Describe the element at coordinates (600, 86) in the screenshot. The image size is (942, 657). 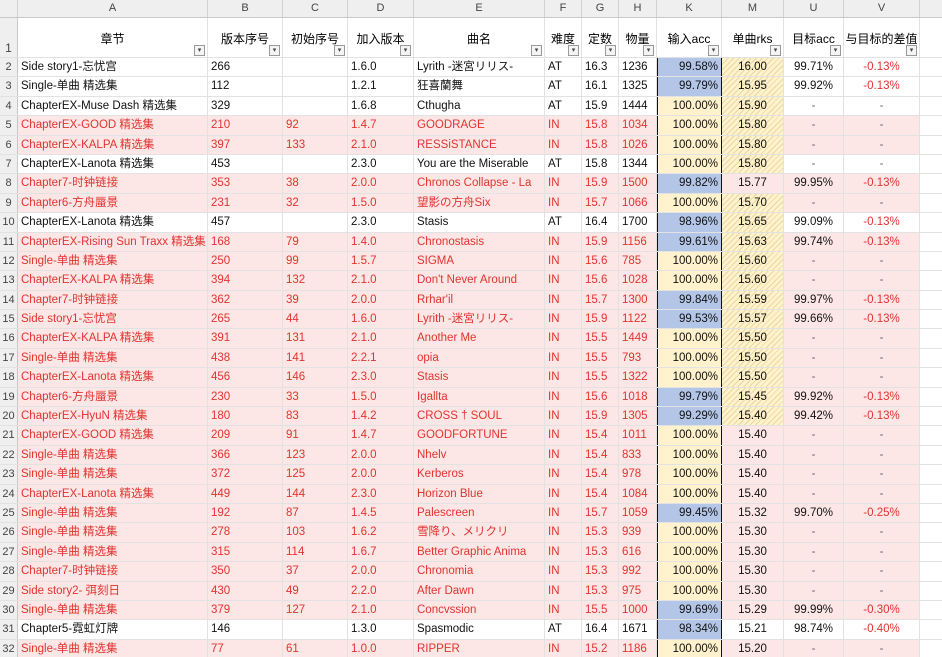
I see `cell-g: 16.1` at that location.